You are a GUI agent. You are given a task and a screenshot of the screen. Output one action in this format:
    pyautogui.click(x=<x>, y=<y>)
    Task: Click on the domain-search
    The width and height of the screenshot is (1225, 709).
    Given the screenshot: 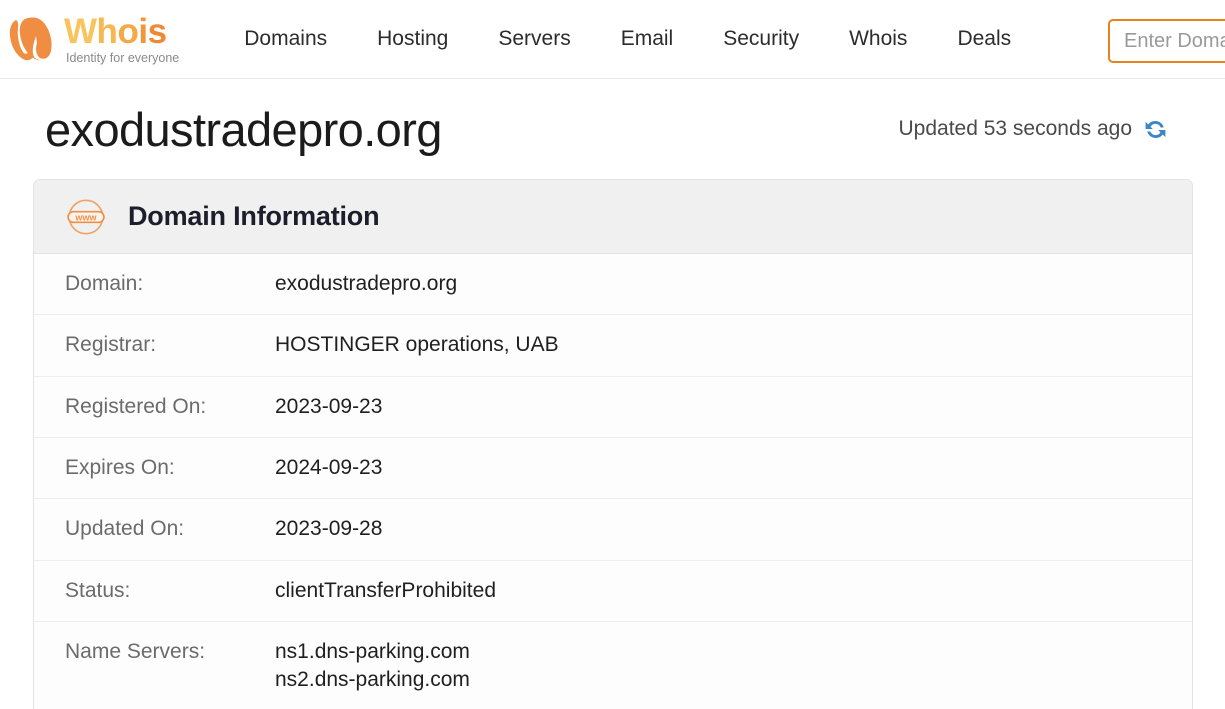 What is the action you would take?
    pyautogui.click(x=1166, y=41)
    